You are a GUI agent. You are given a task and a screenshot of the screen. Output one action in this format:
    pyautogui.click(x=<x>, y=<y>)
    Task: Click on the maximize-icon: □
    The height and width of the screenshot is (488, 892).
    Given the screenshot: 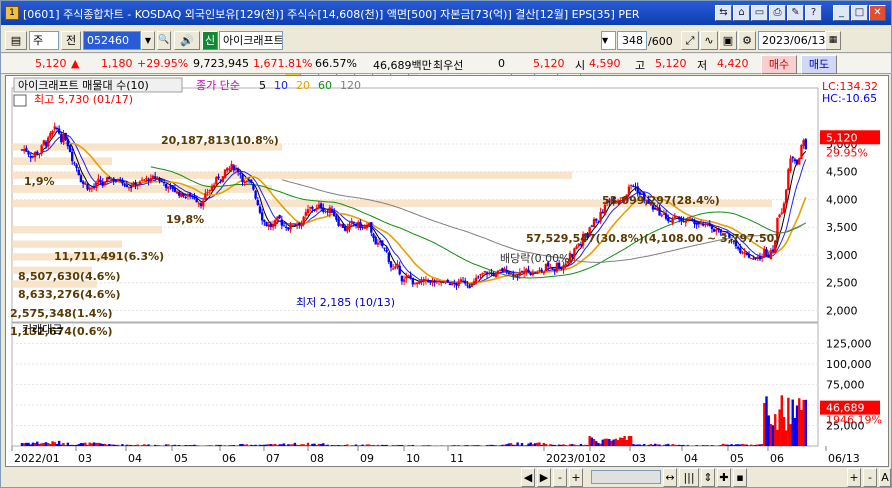 What is the action you would take?
    pyautogui.click(x=859, y=13)
    